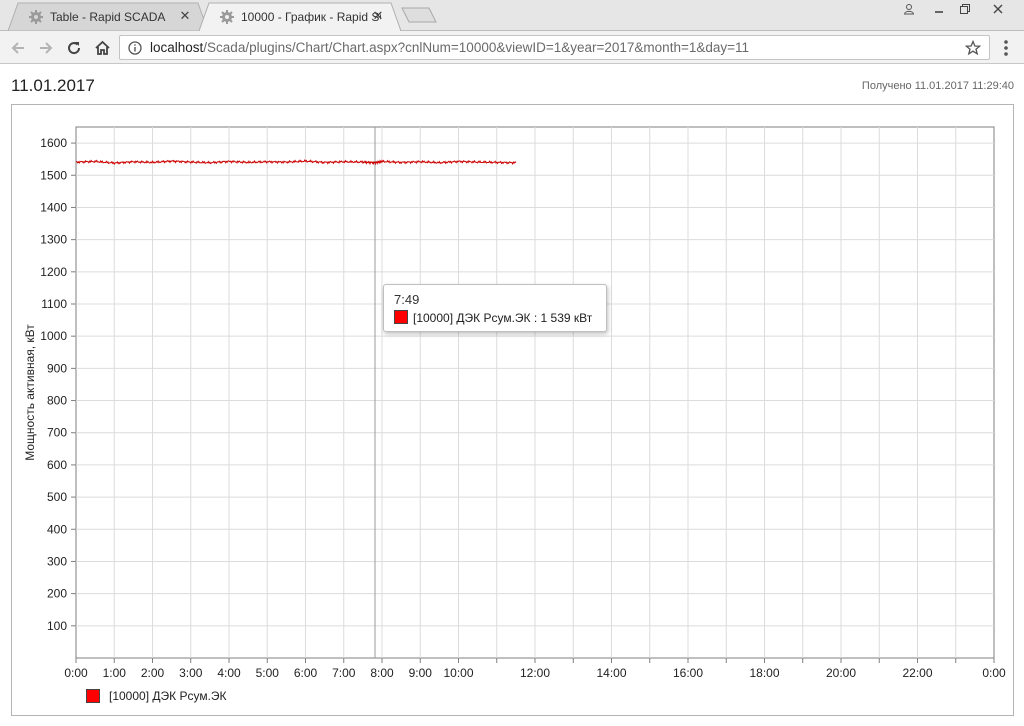 The image size is (1024, 726). I want to click on y-tick-label: 1600, so click(53, 143).